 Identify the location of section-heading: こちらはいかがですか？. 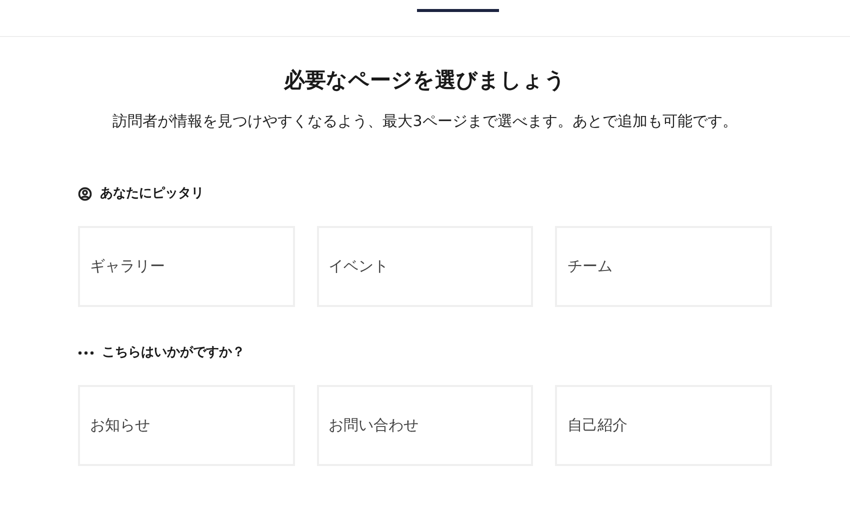
(173, 353).